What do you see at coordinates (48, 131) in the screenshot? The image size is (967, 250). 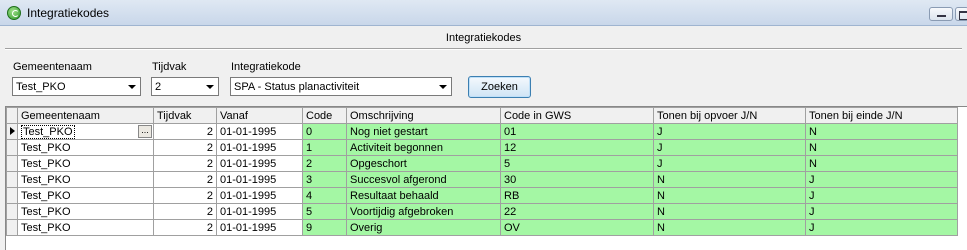 I see `selected-cell-value: Test_PKO` at bounding box center [48, 131].